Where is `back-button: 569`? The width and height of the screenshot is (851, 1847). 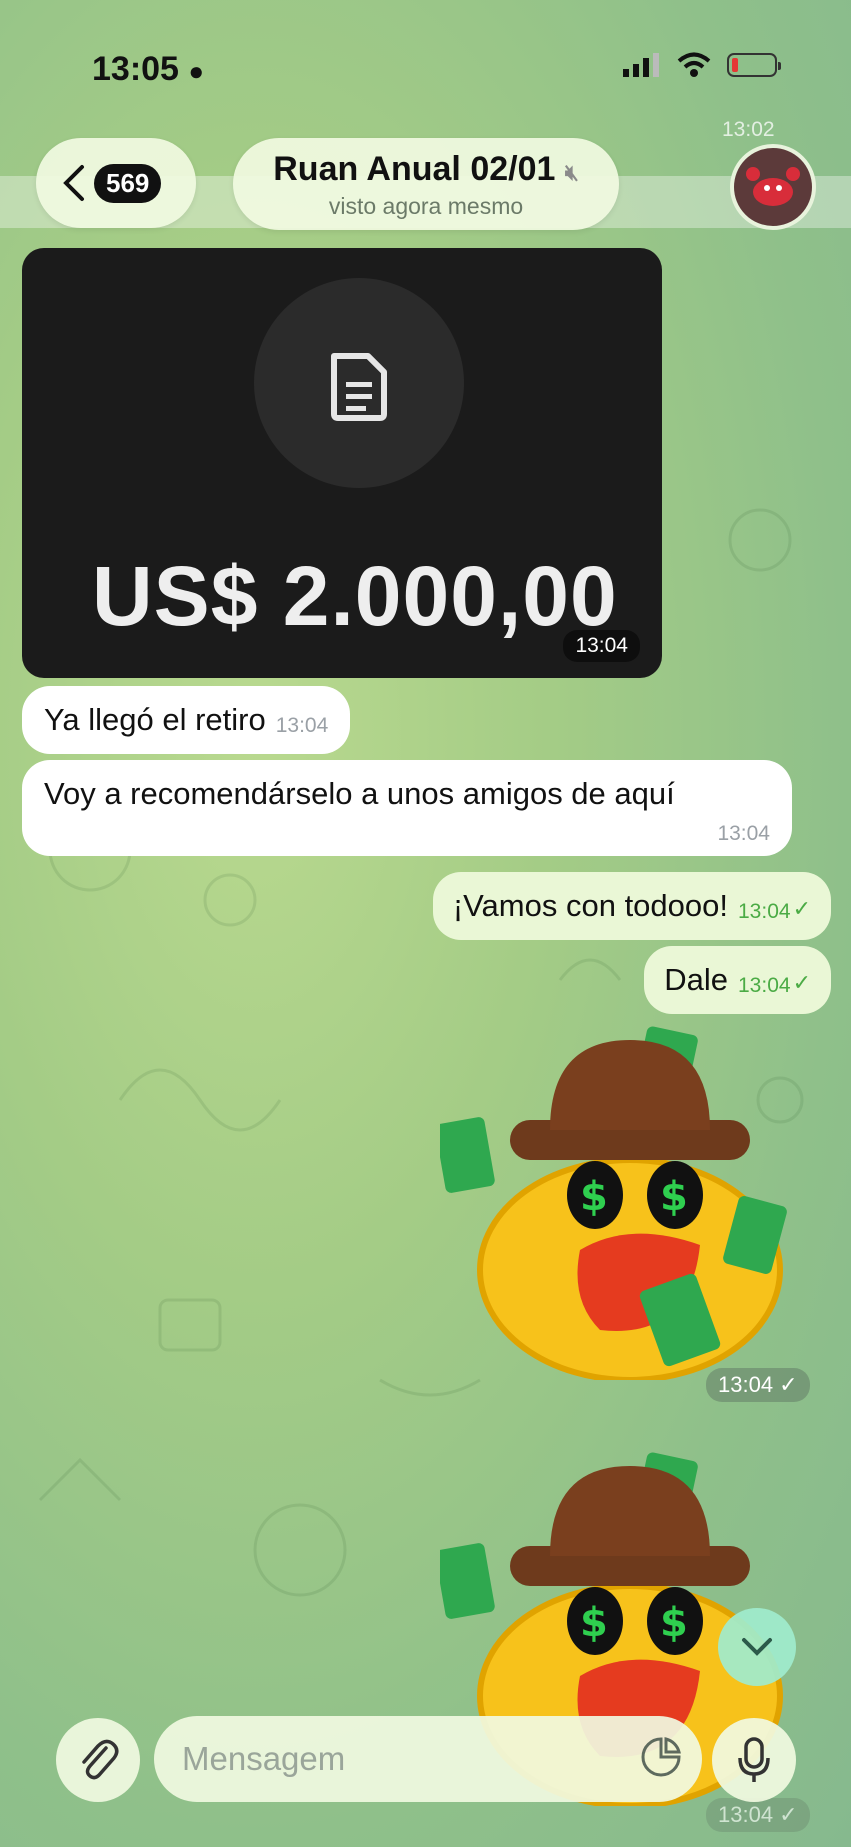 back-button: 569 is located at coordinates (116, 183).